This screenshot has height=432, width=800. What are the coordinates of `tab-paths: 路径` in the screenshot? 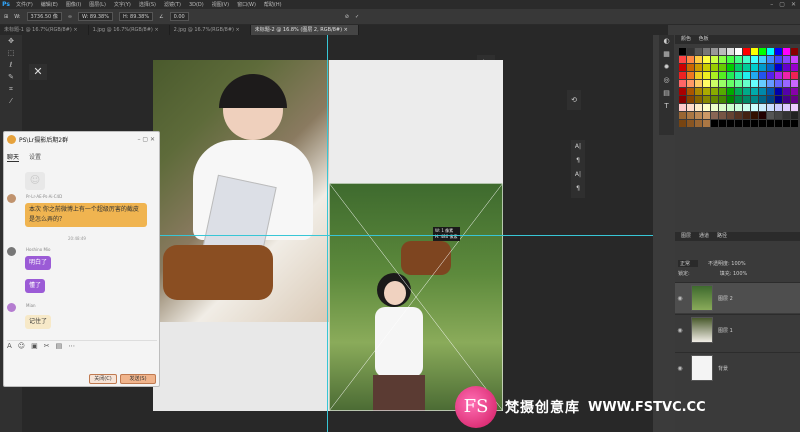 It's located at (722, 236).